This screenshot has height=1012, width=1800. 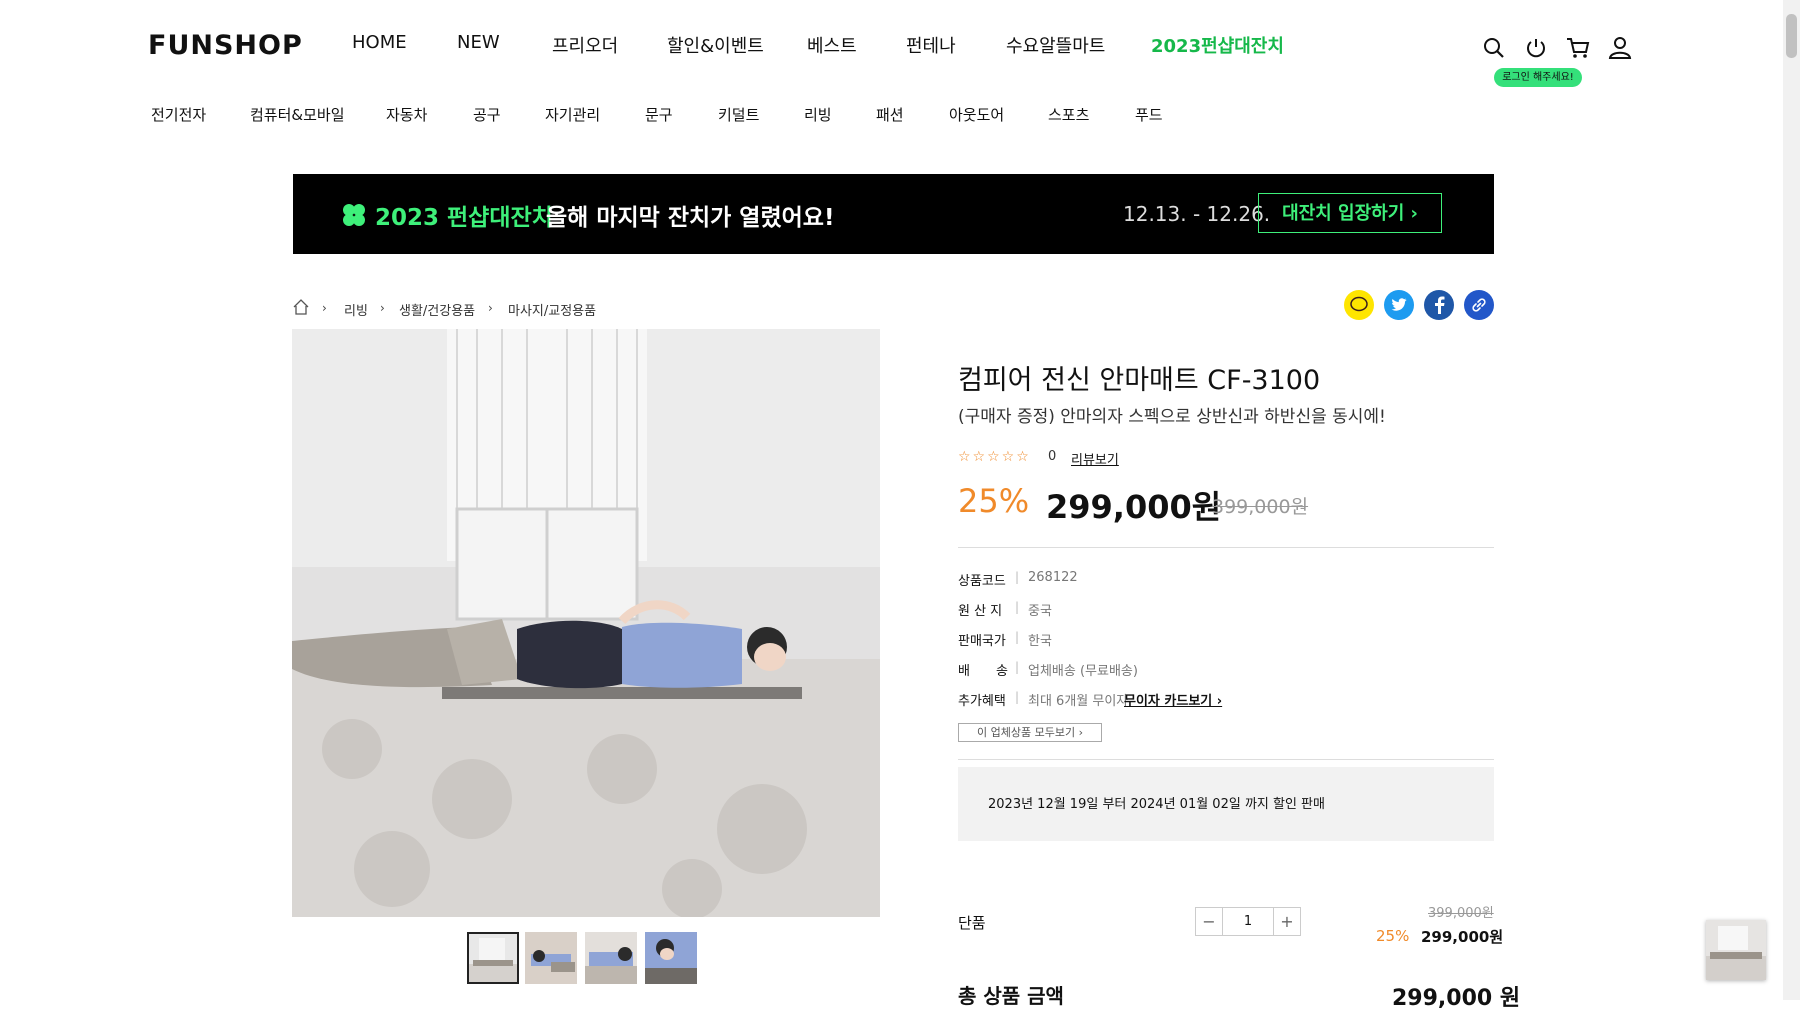 What do you see at coordinates (1287, 921) in the screenshot?
I see `plus-button: +` at bounding box center [1287, 921].